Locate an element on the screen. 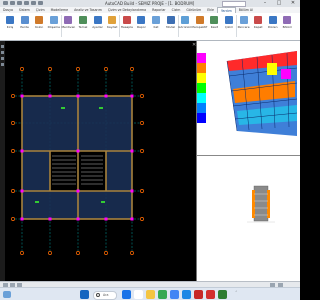 The height and width of the screenshot is (300, 320). view-icon is located at coordinates (185, 20).